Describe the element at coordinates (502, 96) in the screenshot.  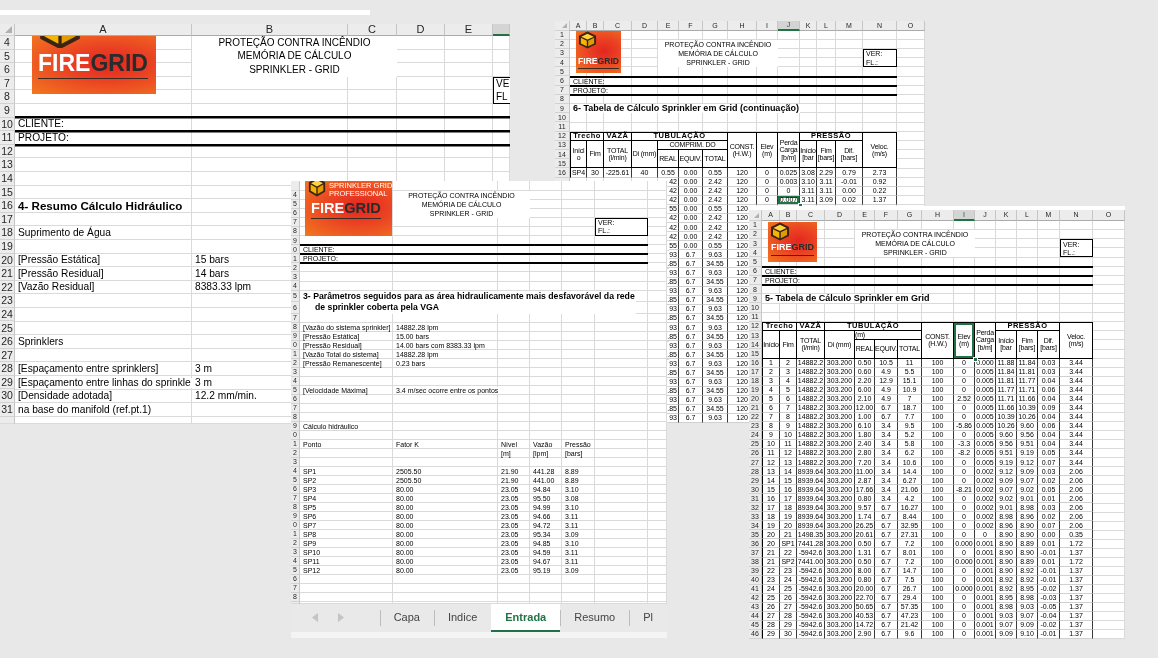
I see `page-label: FL` at that location.